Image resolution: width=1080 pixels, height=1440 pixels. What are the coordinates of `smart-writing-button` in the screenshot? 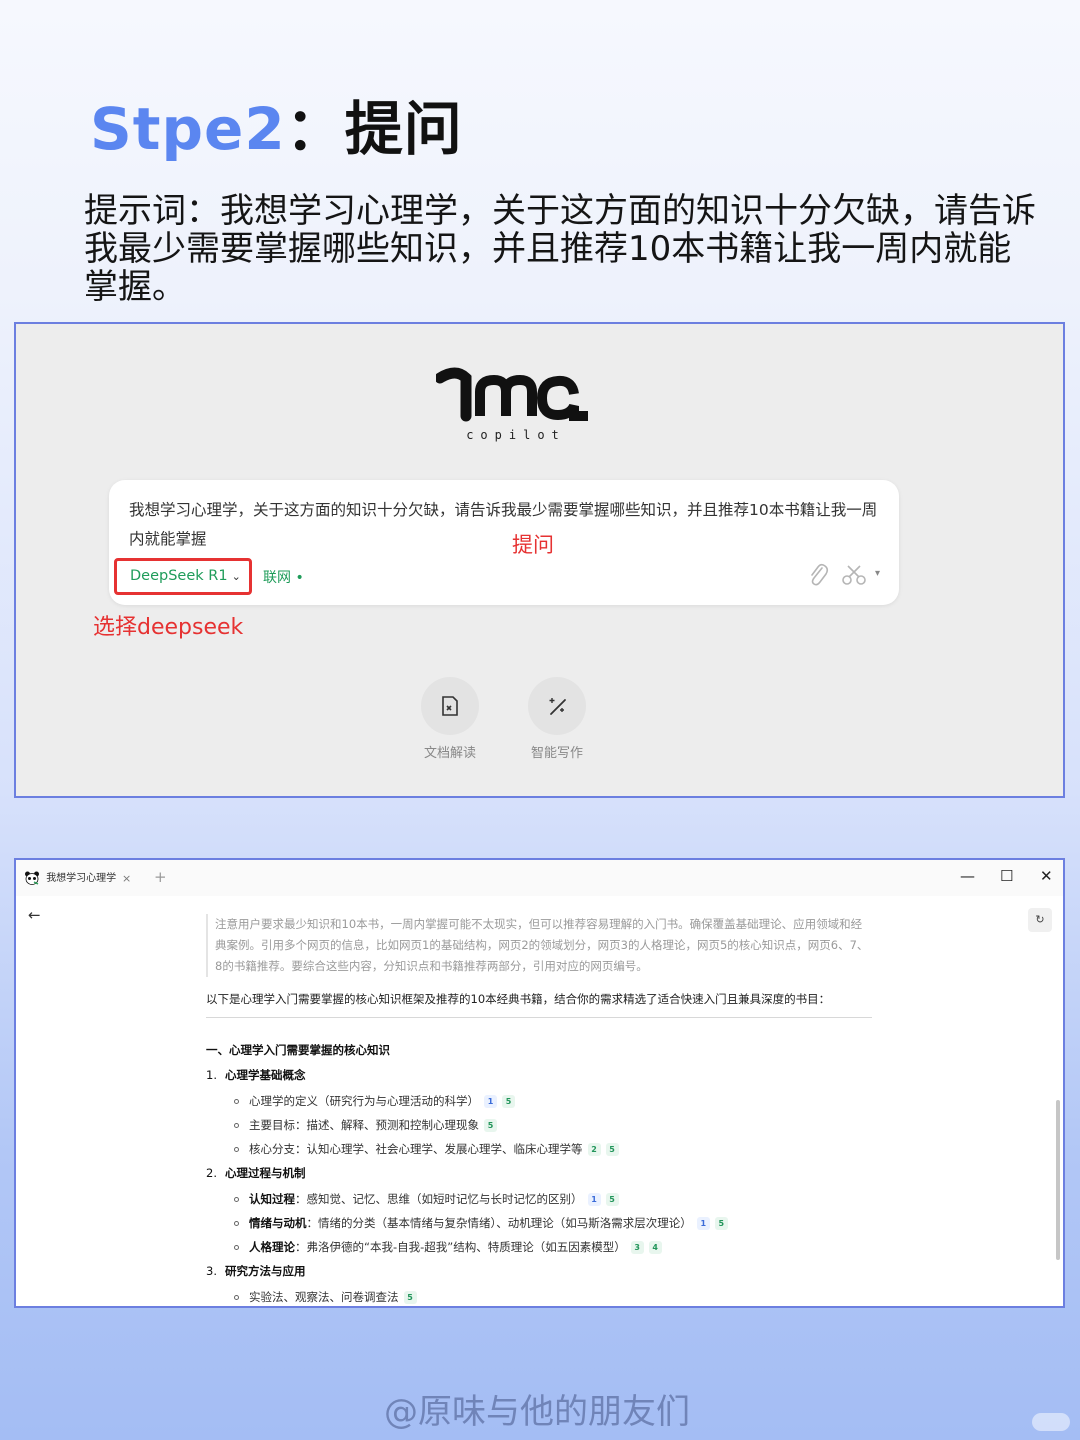 It's located at (557, 706).